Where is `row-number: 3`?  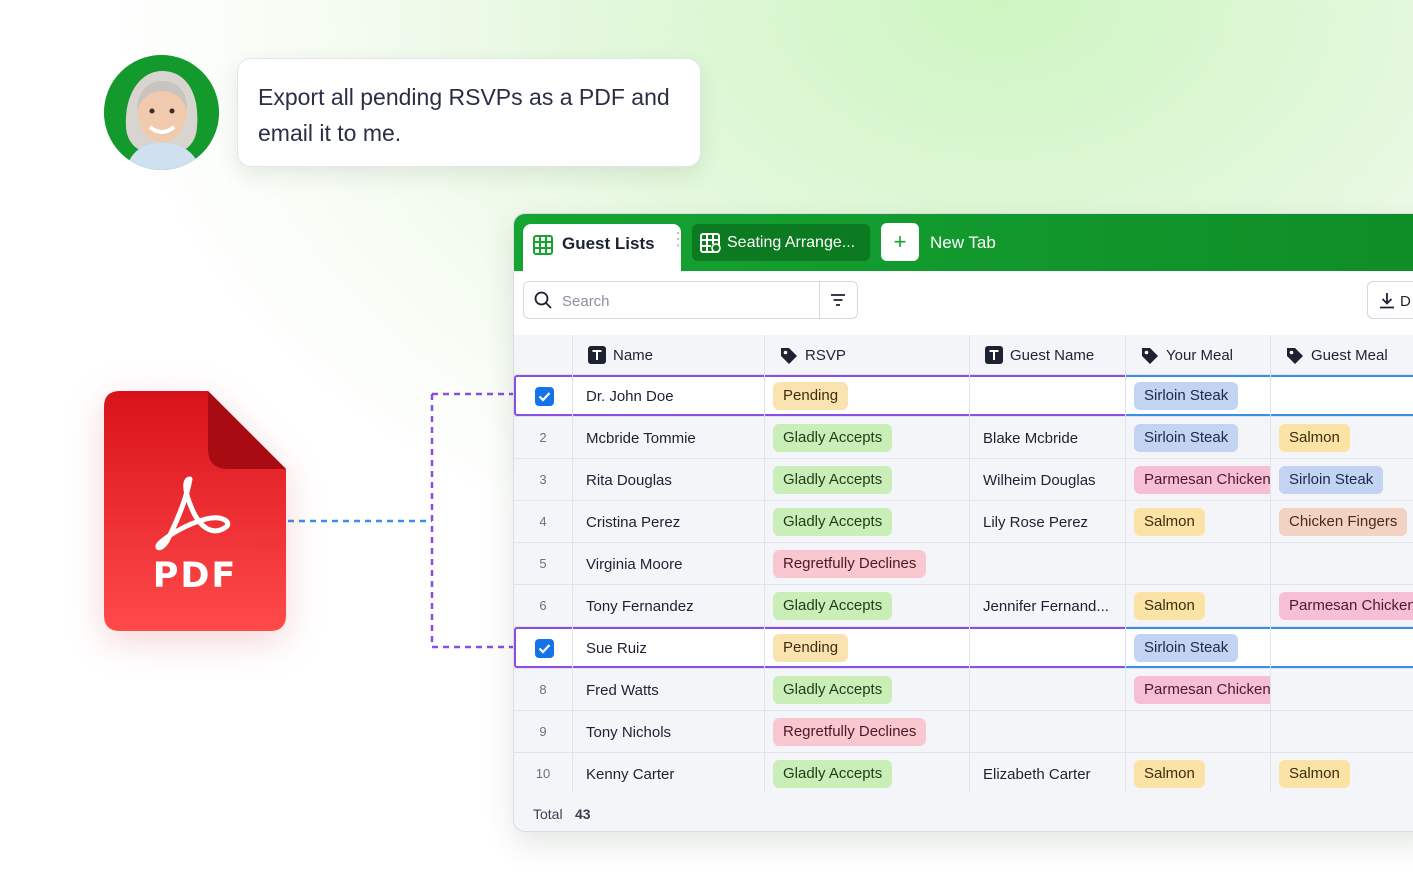
row-number: 3 is located at coordinates (543, 479).